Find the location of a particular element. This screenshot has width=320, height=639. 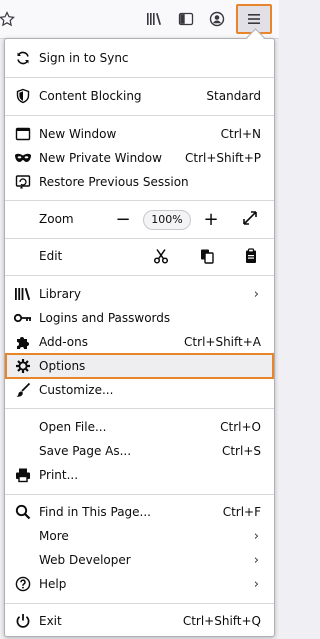

menu-item-help: Help › is located at coordinates (139, 584).